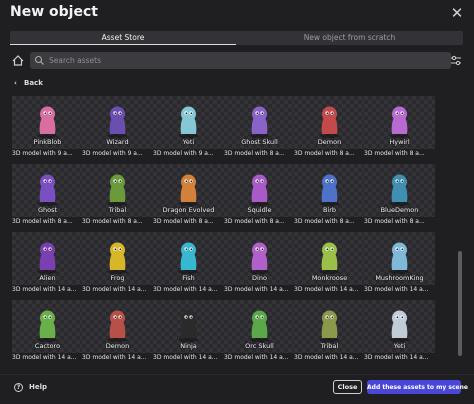  Describe the element at coordinates (54, 12) in the screenshot. I see `dialog-title: New object` at that location.